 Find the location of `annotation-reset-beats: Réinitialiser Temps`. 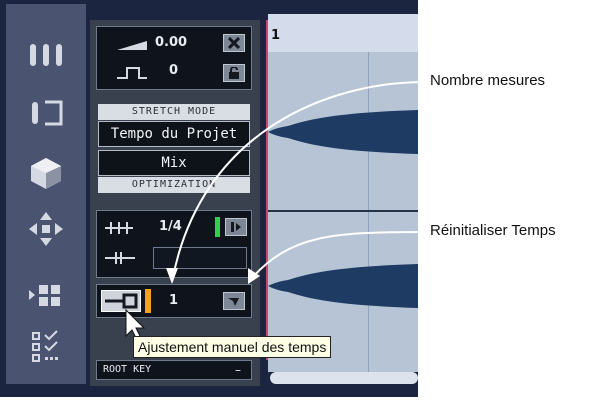

annotation-reset-beats: Réinitialiser Temps is located at coordinates (493, 230).